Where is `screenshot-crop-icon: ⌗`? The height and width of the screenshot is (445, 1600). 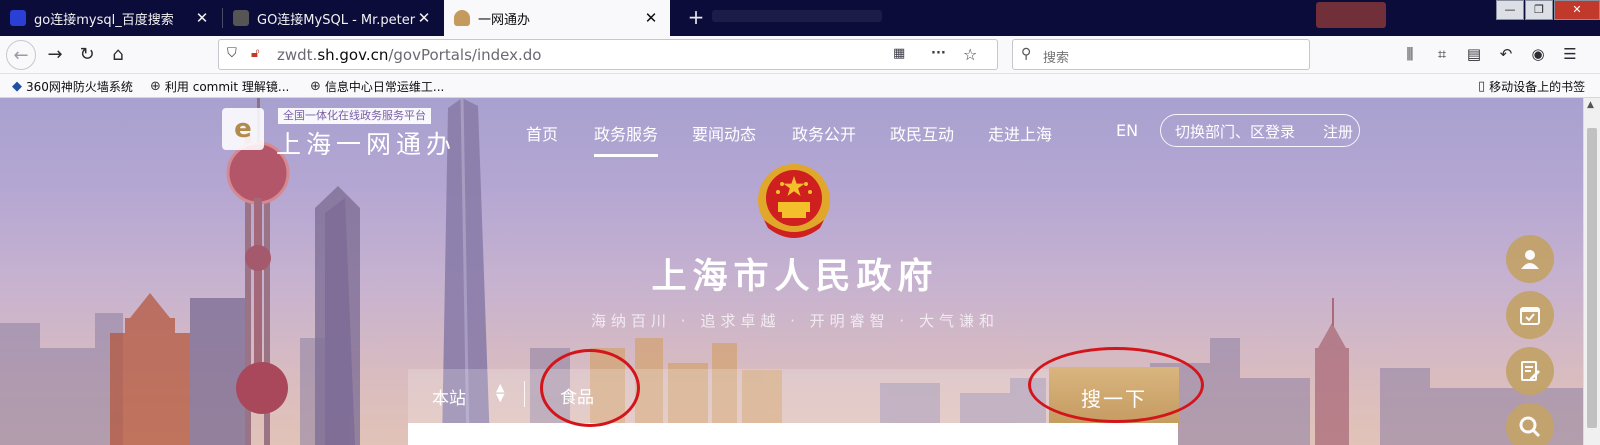
screenshot-crop-icon: ⌗ is located at coordinates (1442, 54).